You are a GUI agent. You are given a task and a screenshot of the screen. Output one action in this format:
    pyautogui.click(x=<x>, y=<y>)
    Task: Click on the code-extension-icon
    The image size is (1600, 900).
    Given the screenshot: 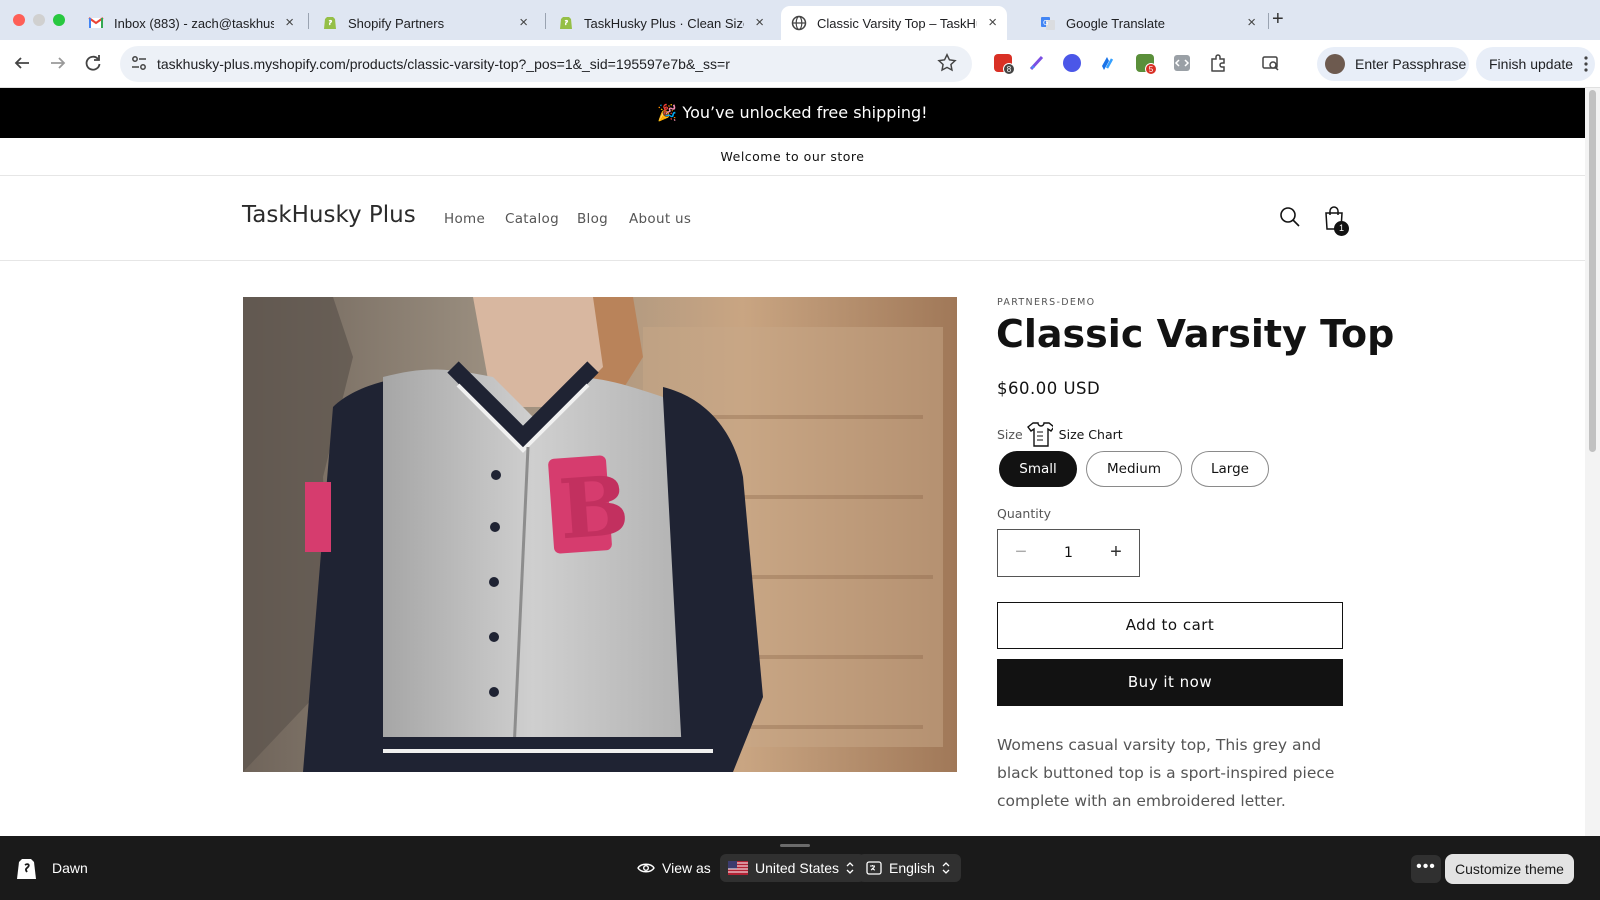 What is the action you would take?
    pyautogui.click(x=1182, y=63)
    